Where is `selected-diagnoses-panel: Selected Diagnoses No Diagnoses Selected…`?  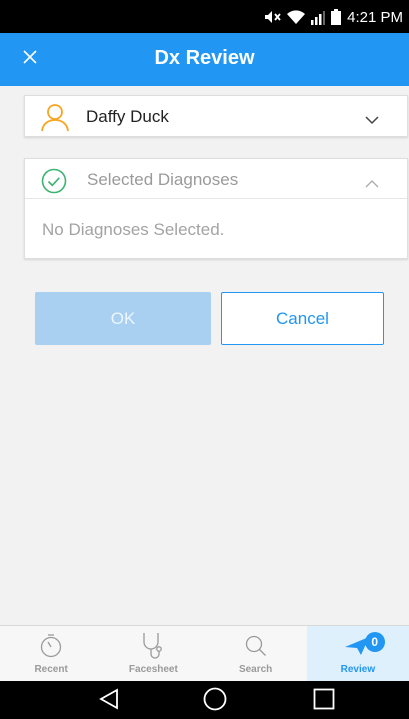 selected-diagnoses-panel: Selected Diagnoses No Diagnoses Selected… is located at coordinates (216, 208).